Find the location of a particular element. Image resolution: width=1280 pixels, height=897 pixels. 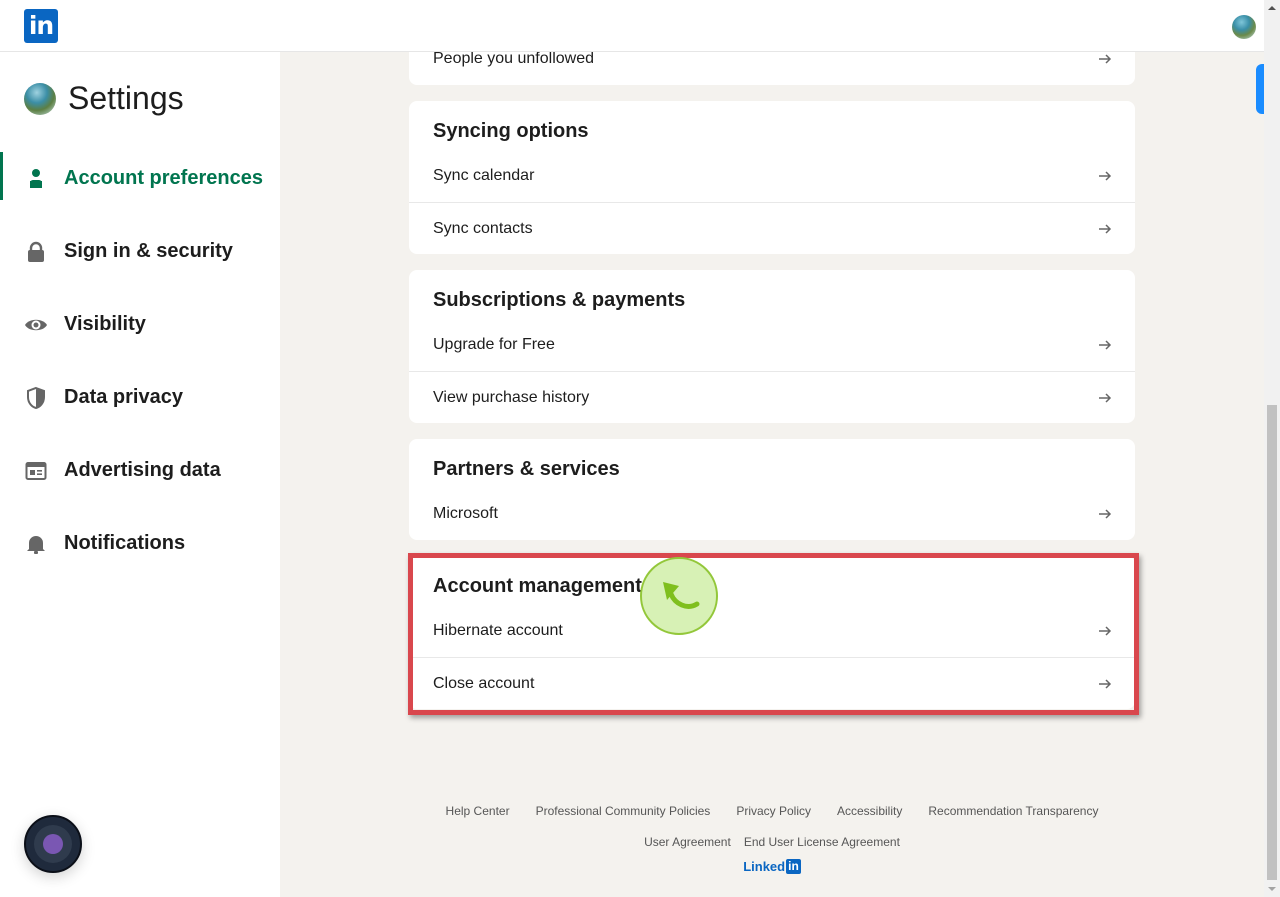

brand-text: Linked is located at coordinates (764, 866).